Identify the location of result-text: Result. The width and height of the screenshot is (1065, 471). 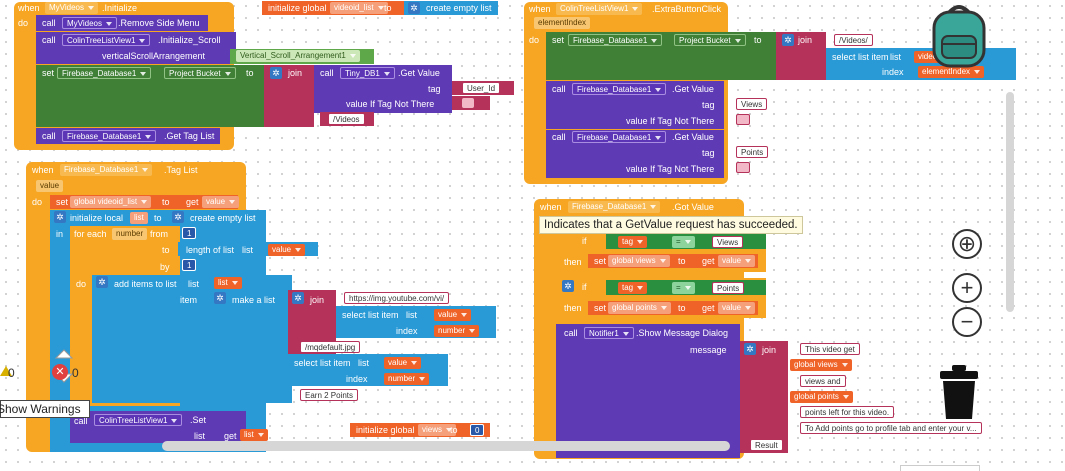
(766, 445).